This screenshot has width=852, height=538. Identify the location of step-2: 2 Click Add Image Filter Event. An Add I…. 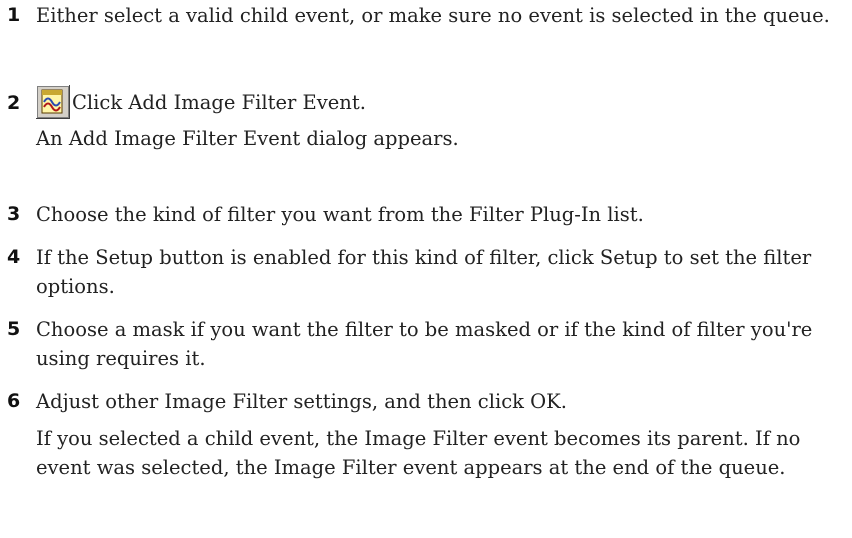
(420, 118).